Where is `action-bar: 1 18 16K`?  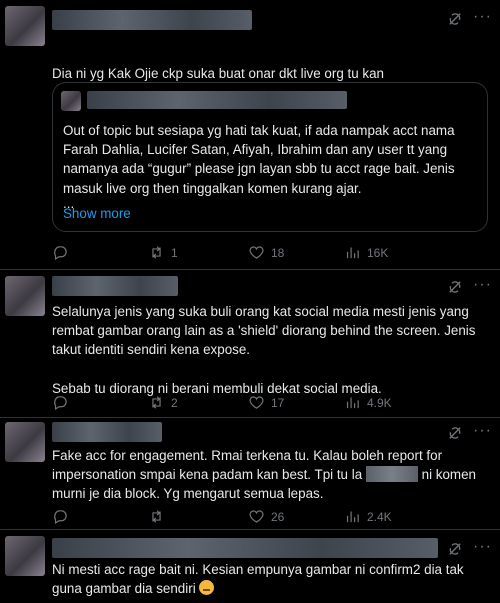 action-bar: 1 18 16K is located at coordinates (272, 254).